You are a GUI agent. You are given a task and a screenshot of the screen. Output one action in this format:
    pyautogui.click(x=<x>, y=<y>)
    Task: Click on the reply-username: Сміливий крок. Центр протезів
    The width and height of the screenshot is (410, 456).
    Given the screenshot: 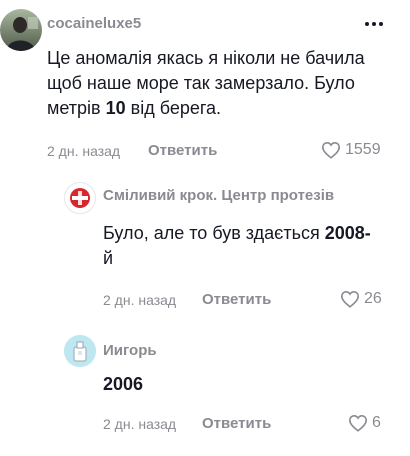 What is the action you would take?
    pyautogui.click(x=218, y=195)
    